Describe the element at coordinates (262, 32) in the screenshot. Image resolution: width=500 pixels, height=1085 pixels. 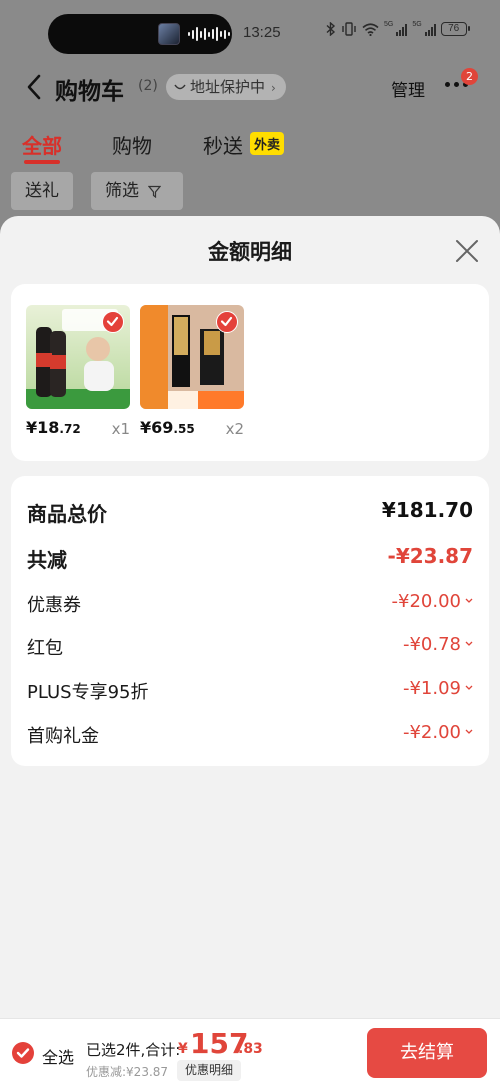
I see `clock: 13:25` at that location.